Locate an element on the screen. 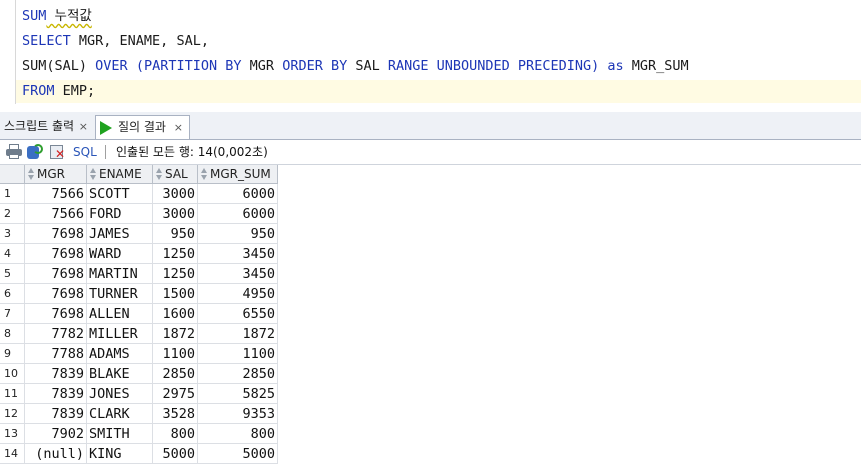 The width and height of the screenshot is (861, 476). row-number: 8 is located at coordinates (12, 334).